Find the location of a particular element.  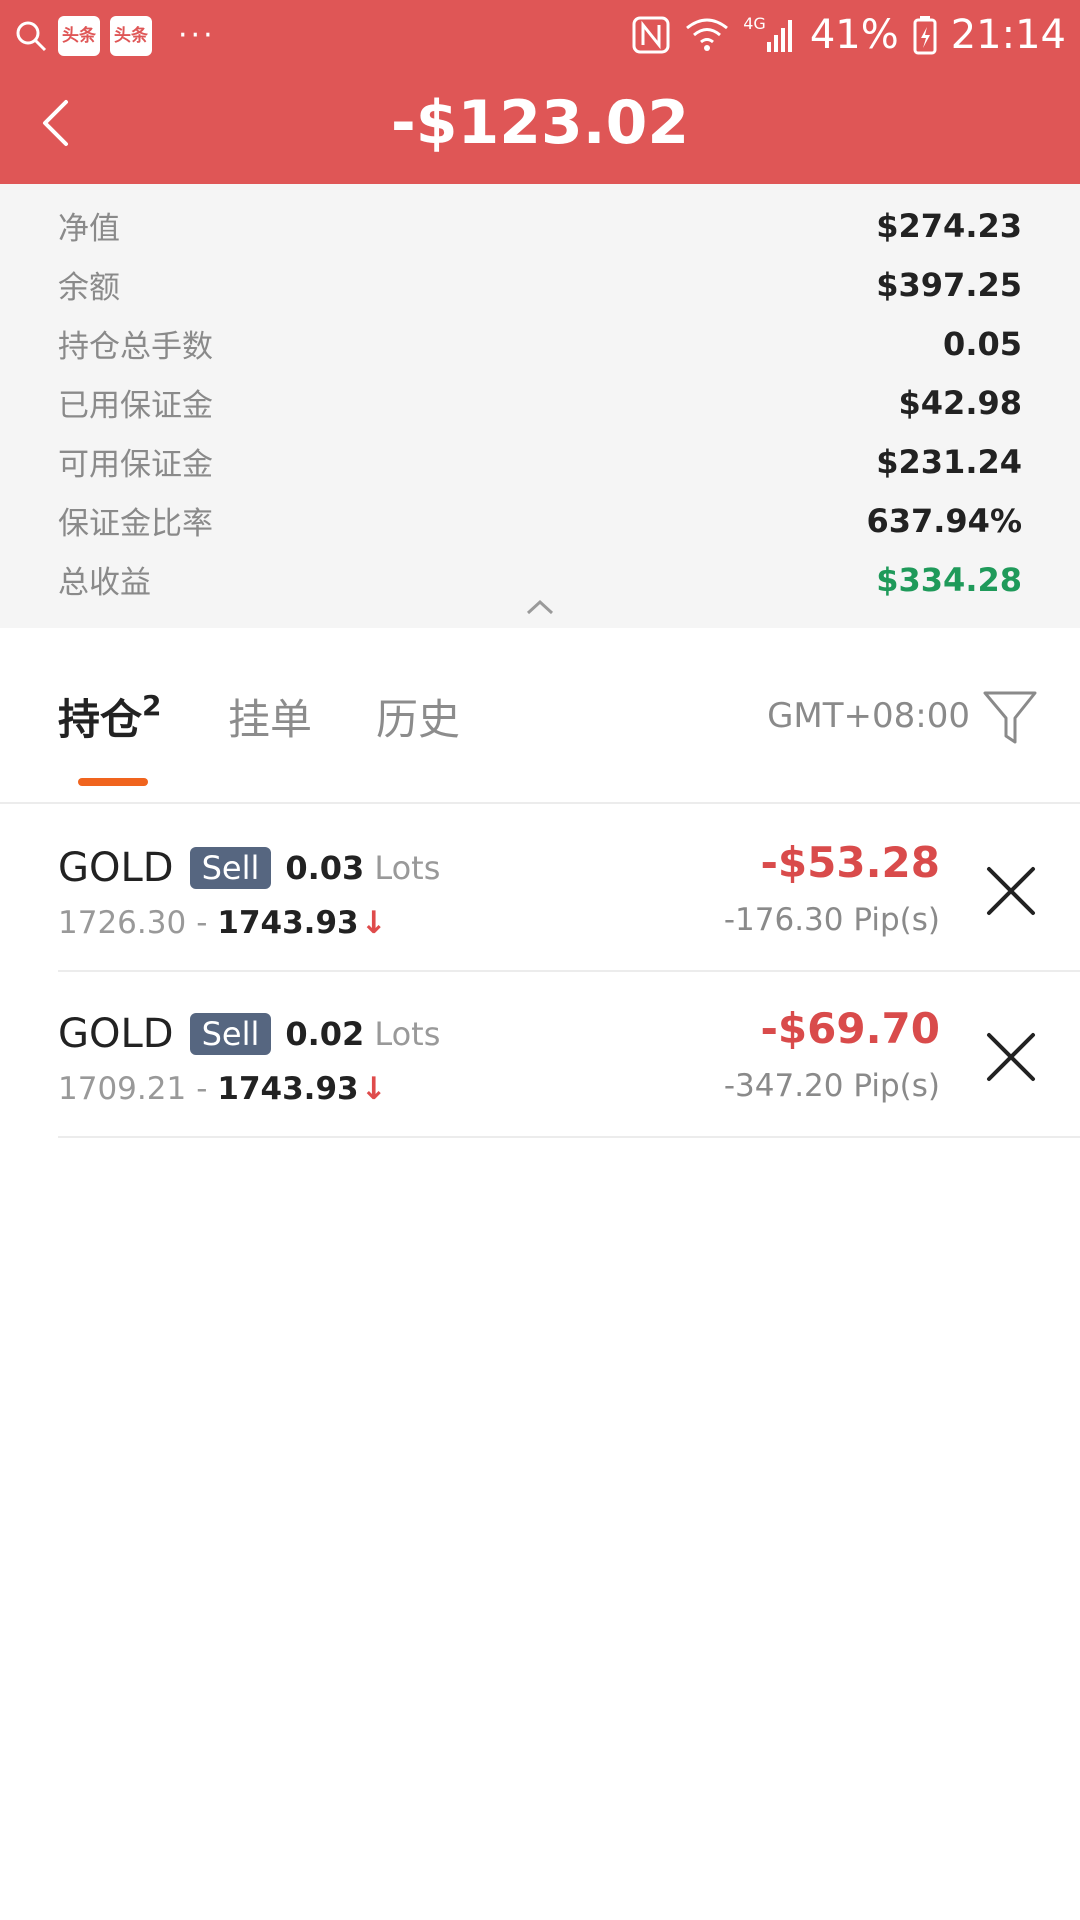

status-left: 头条 头条 ··· is located at coordinates (115, 36).